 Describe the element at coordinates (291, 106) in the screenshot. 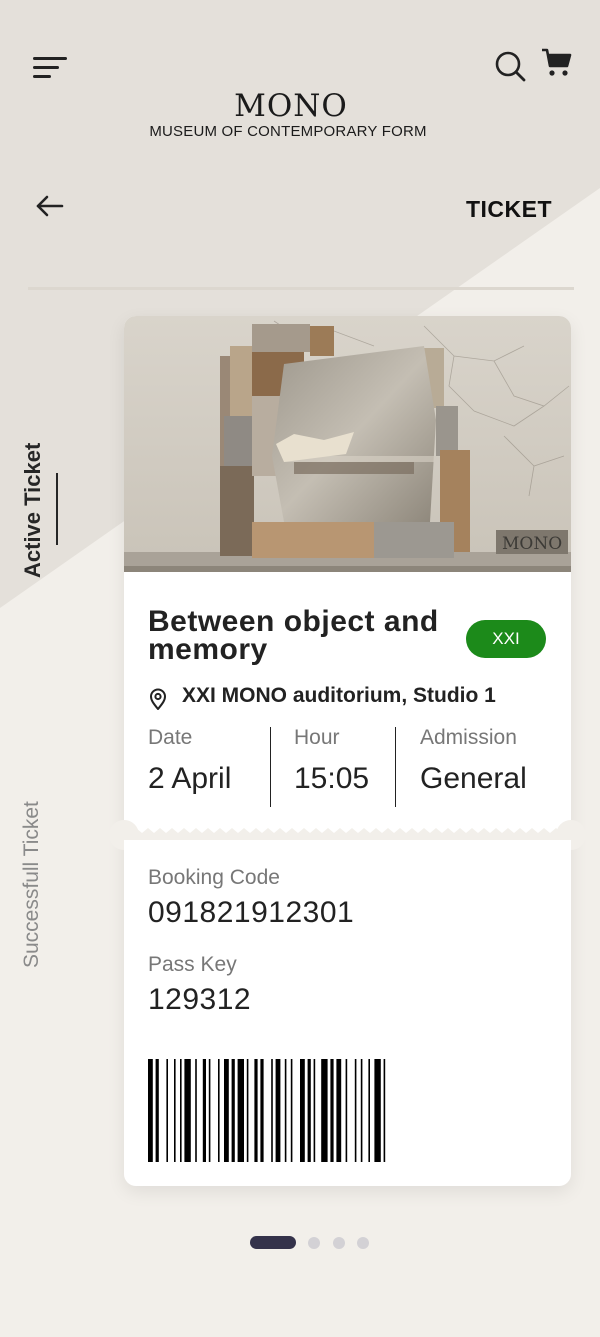

I see `logo-title: MONO` at that location.